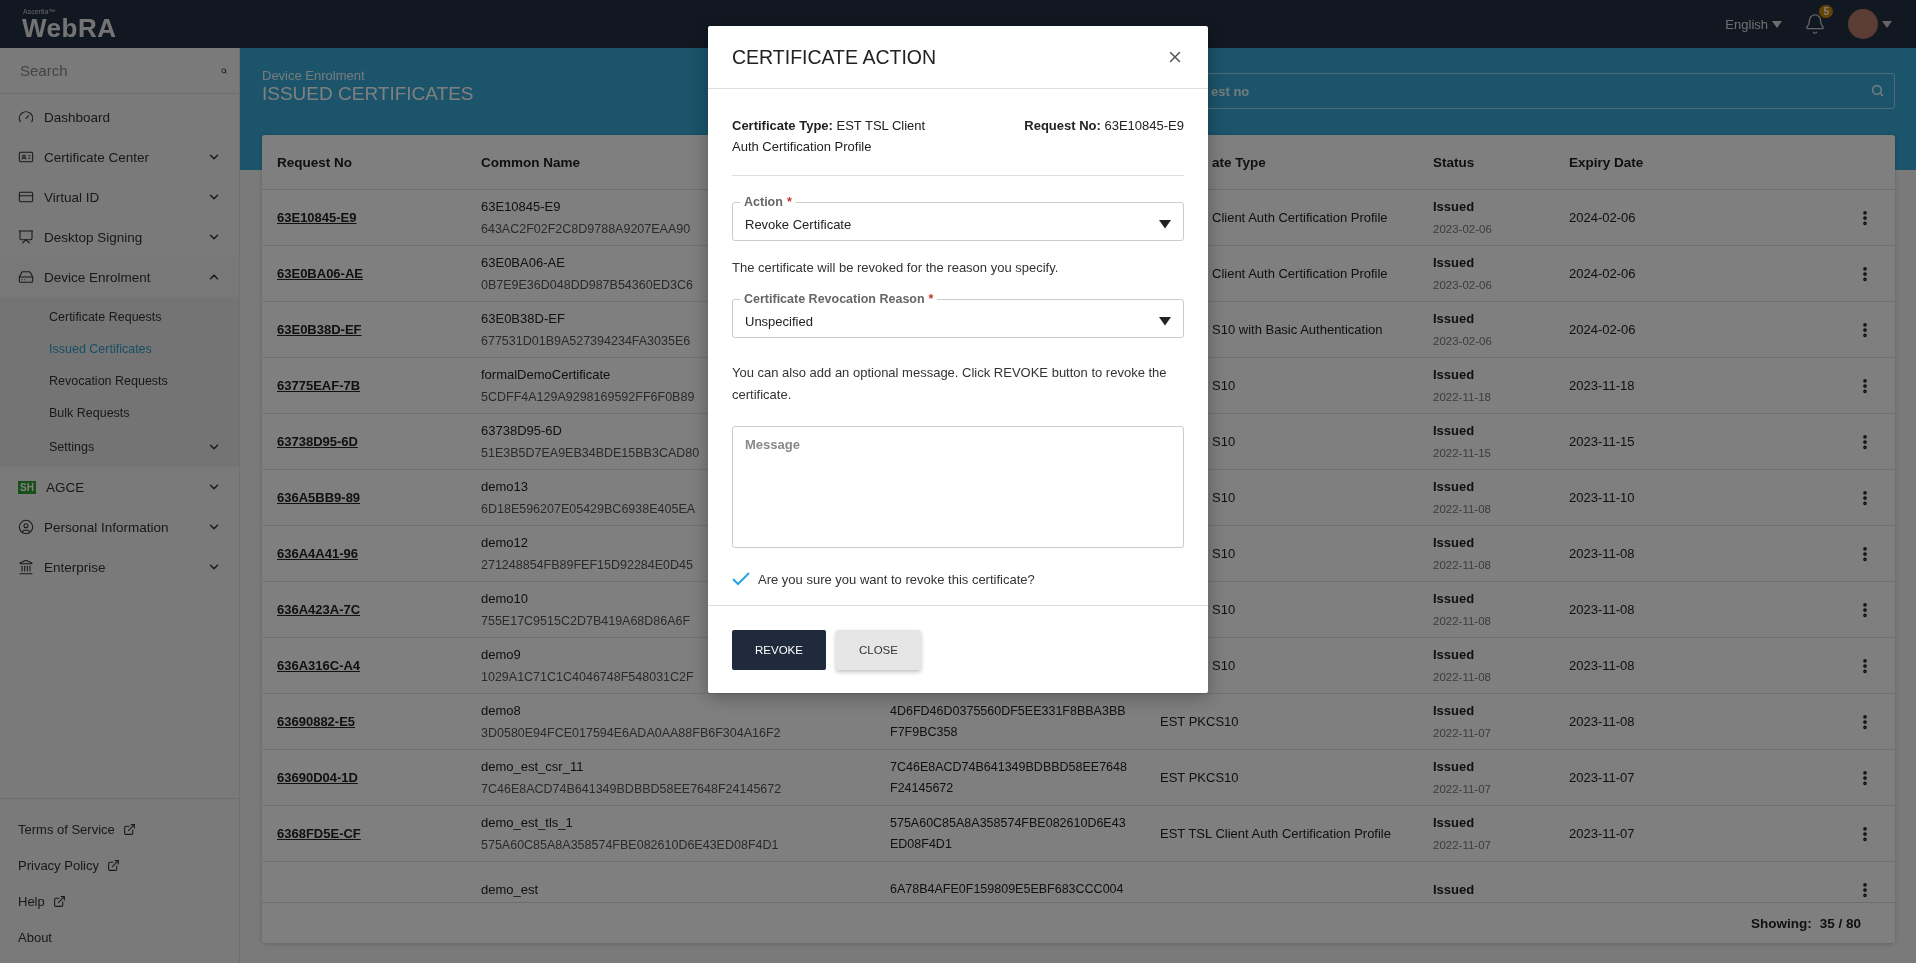 This screenshot has width=1916, height=963. Describe the element at coordinates (829, 136) in the screenshot. I see `certificate-type-info: Certificate Type: EST TSL Client Auth Certification Profile` at that location.